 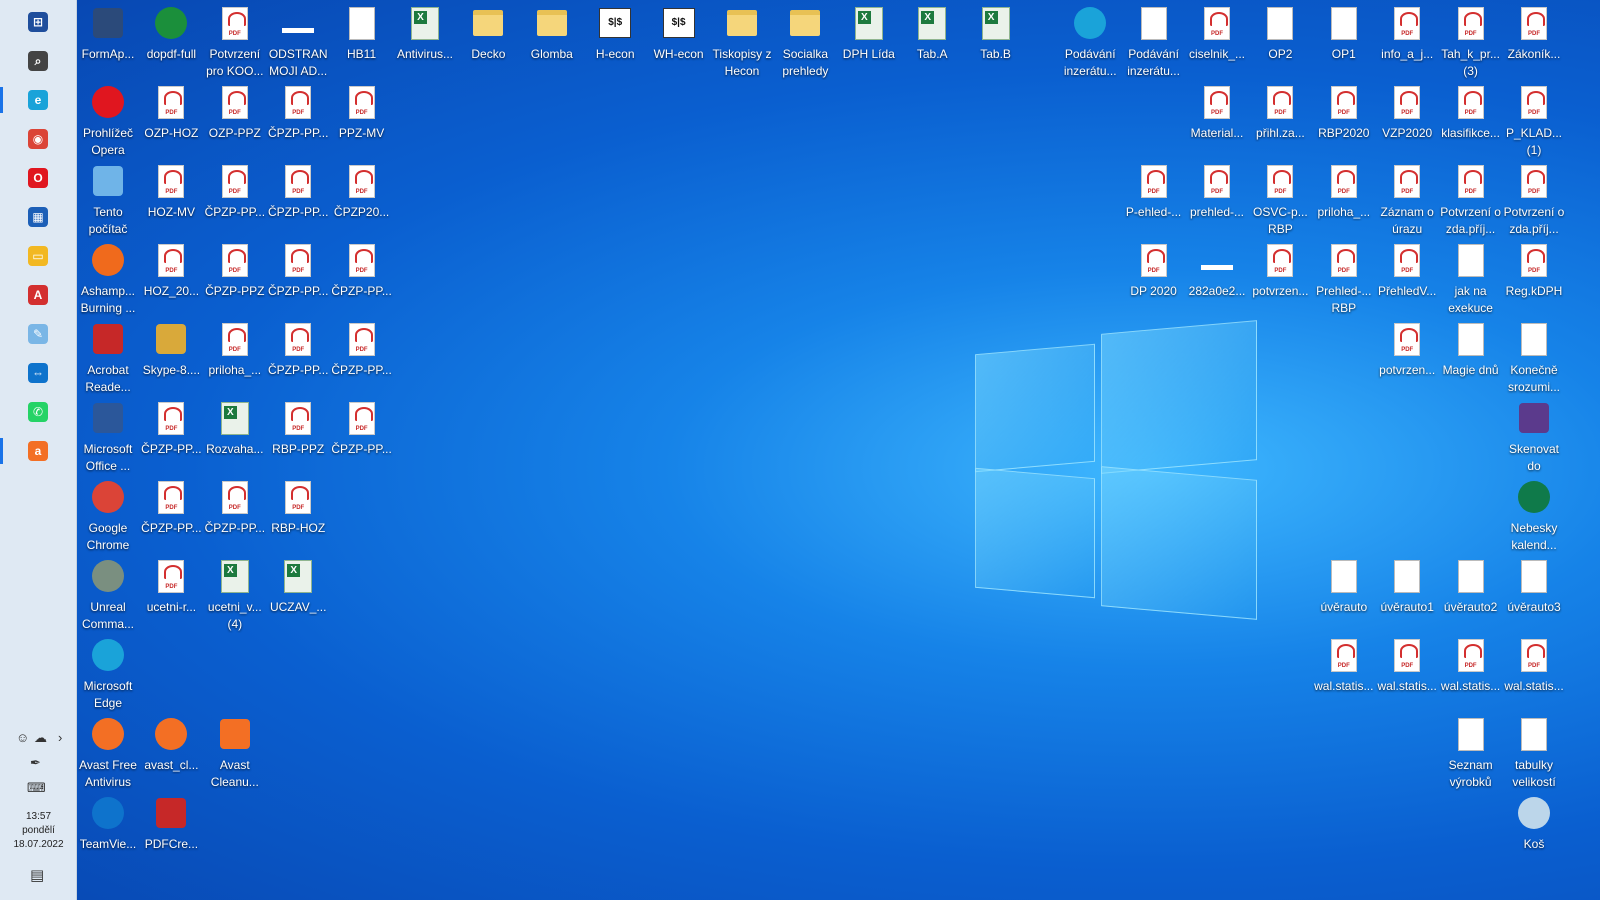 What do you see at coordinates (552, 42) in the screenshot?
I see `desktop-icon: Glomba` at bounding box center [552, 42].